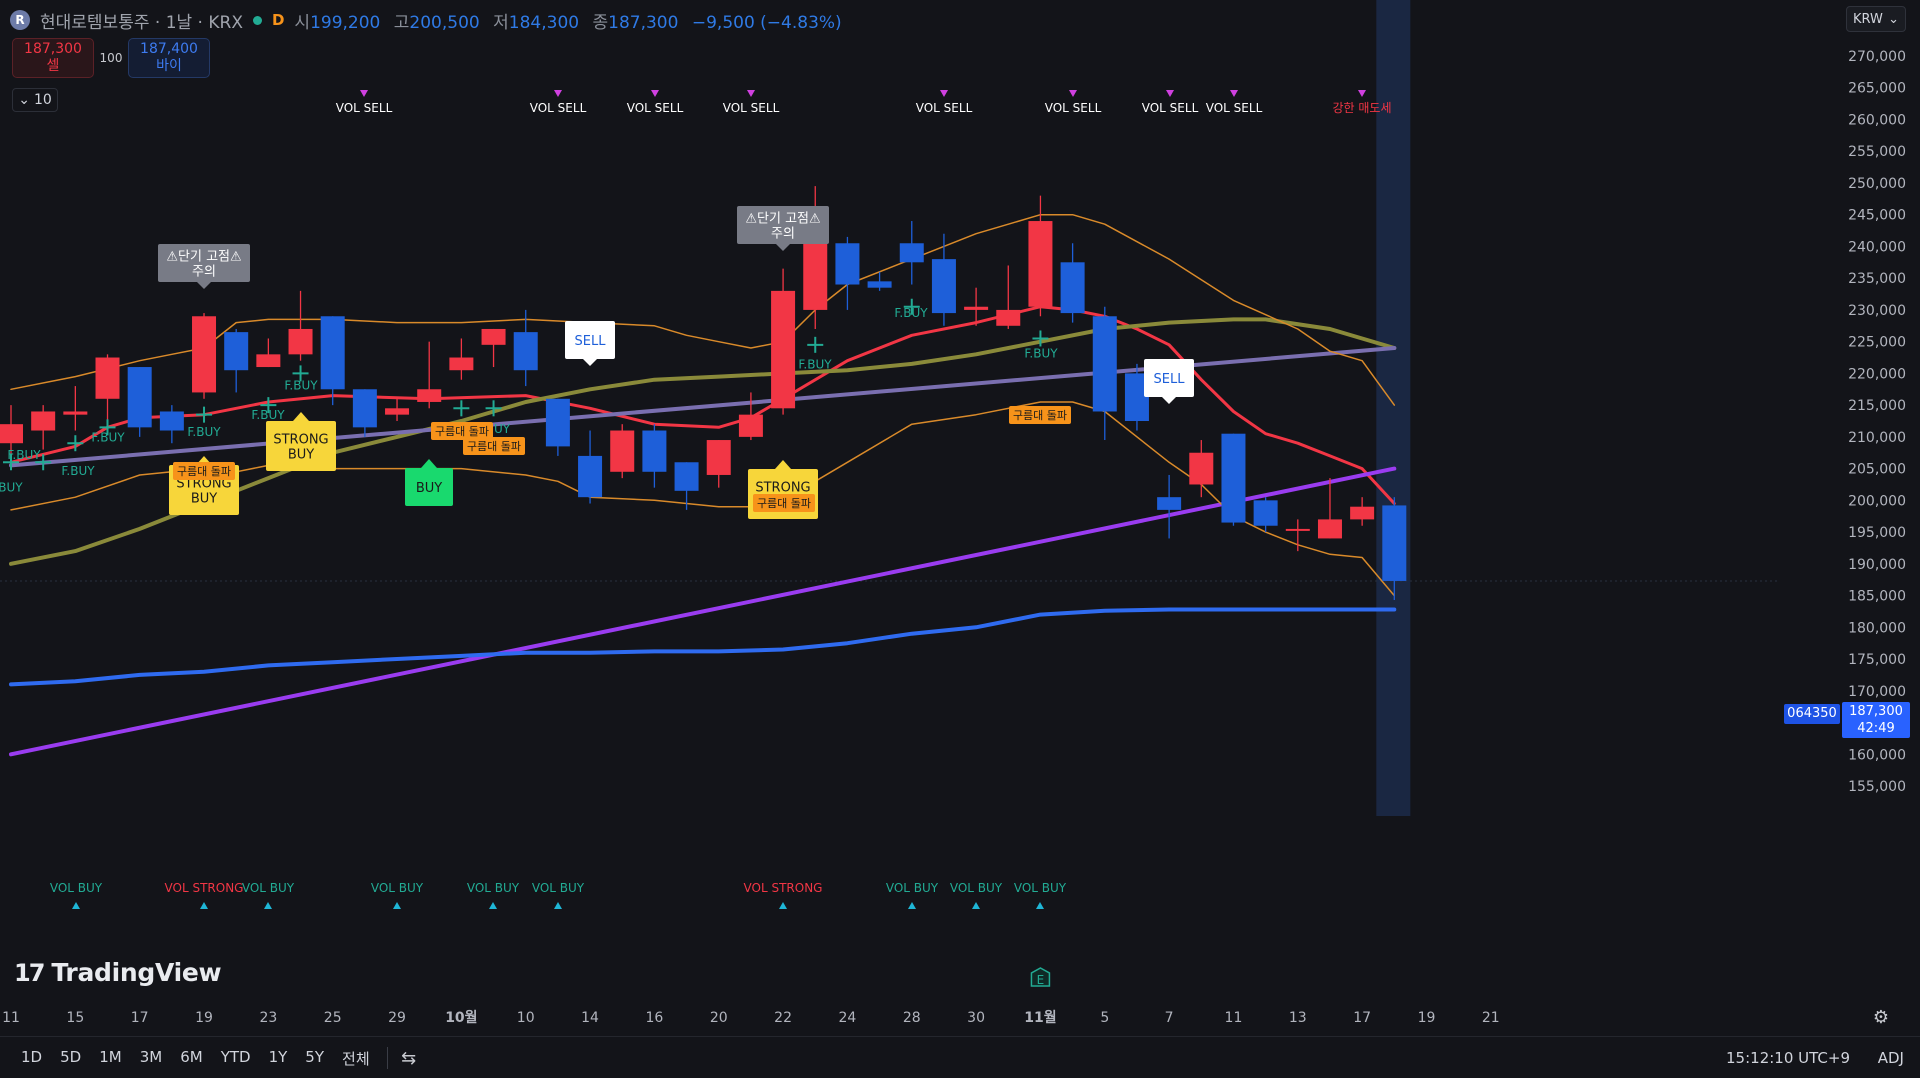 Image resolution: width=1920 pixels, height=1078 pixels. I want to click on close-value: 187,300, so click(643, 22).